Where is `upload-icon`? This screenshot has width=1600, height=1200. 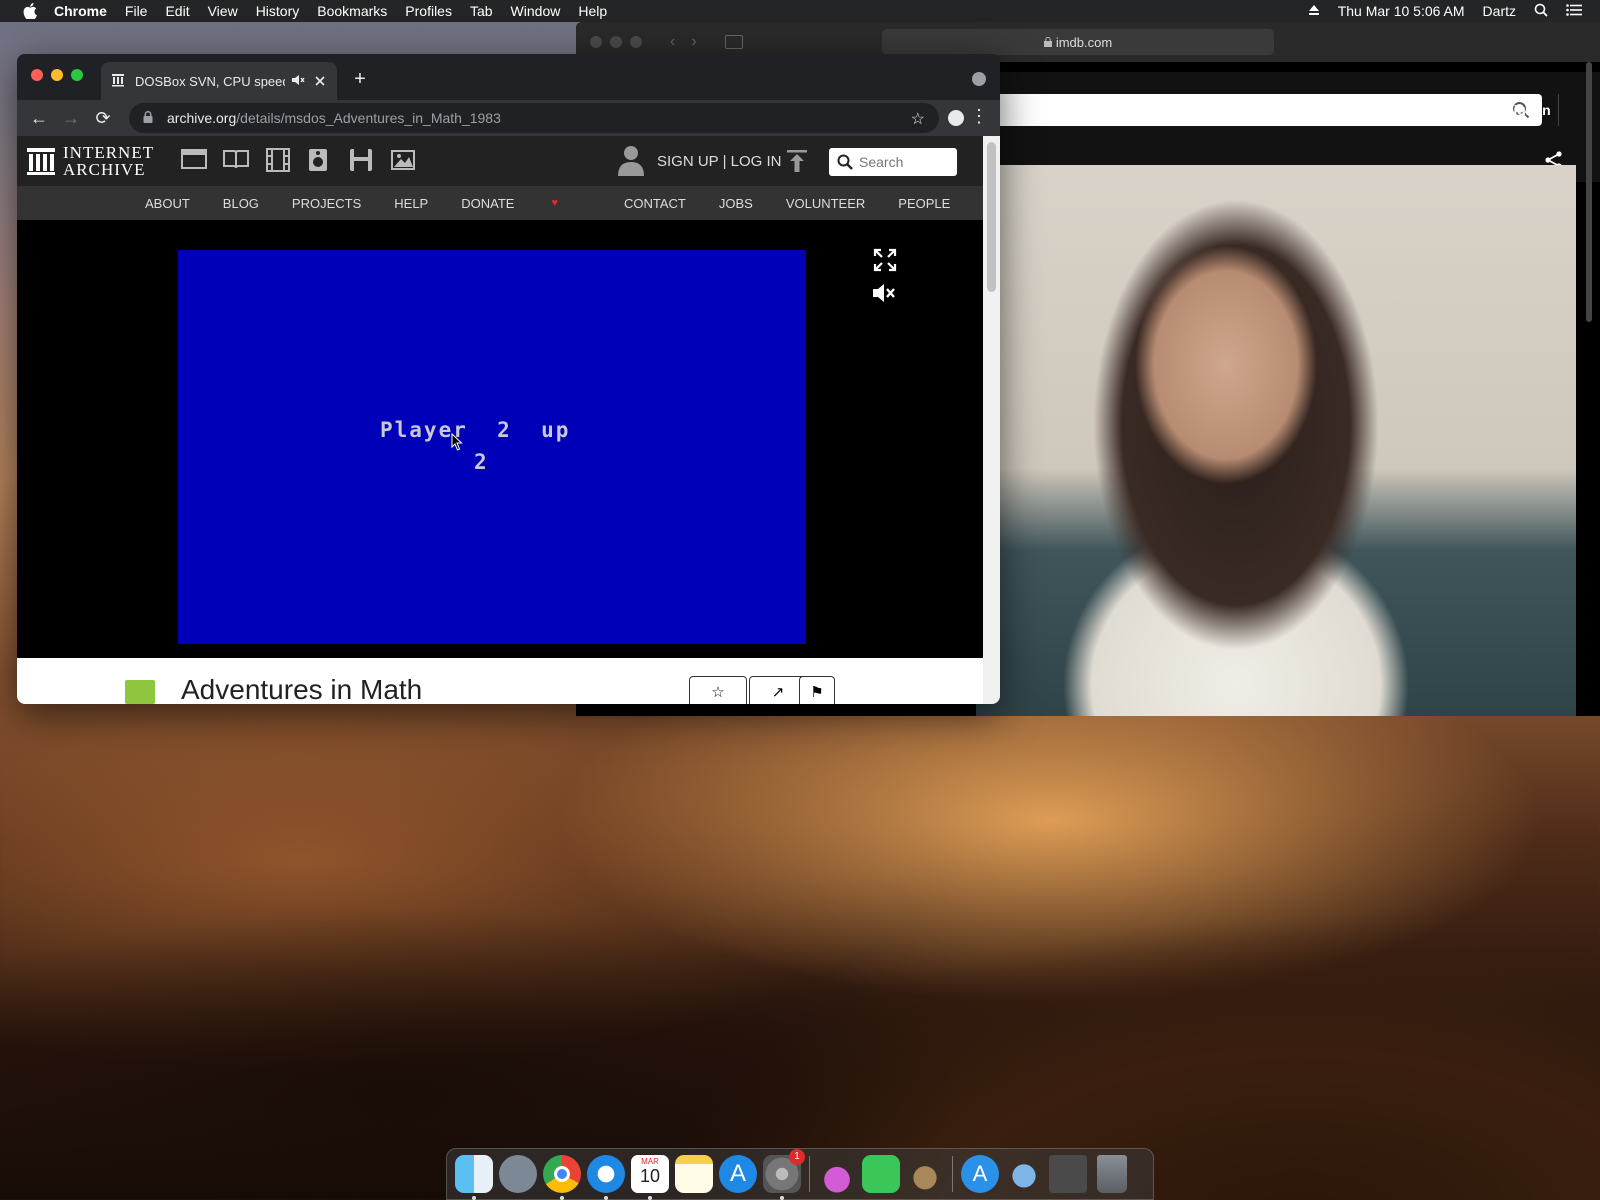
upload-icon is located at coordinates (797, 161).